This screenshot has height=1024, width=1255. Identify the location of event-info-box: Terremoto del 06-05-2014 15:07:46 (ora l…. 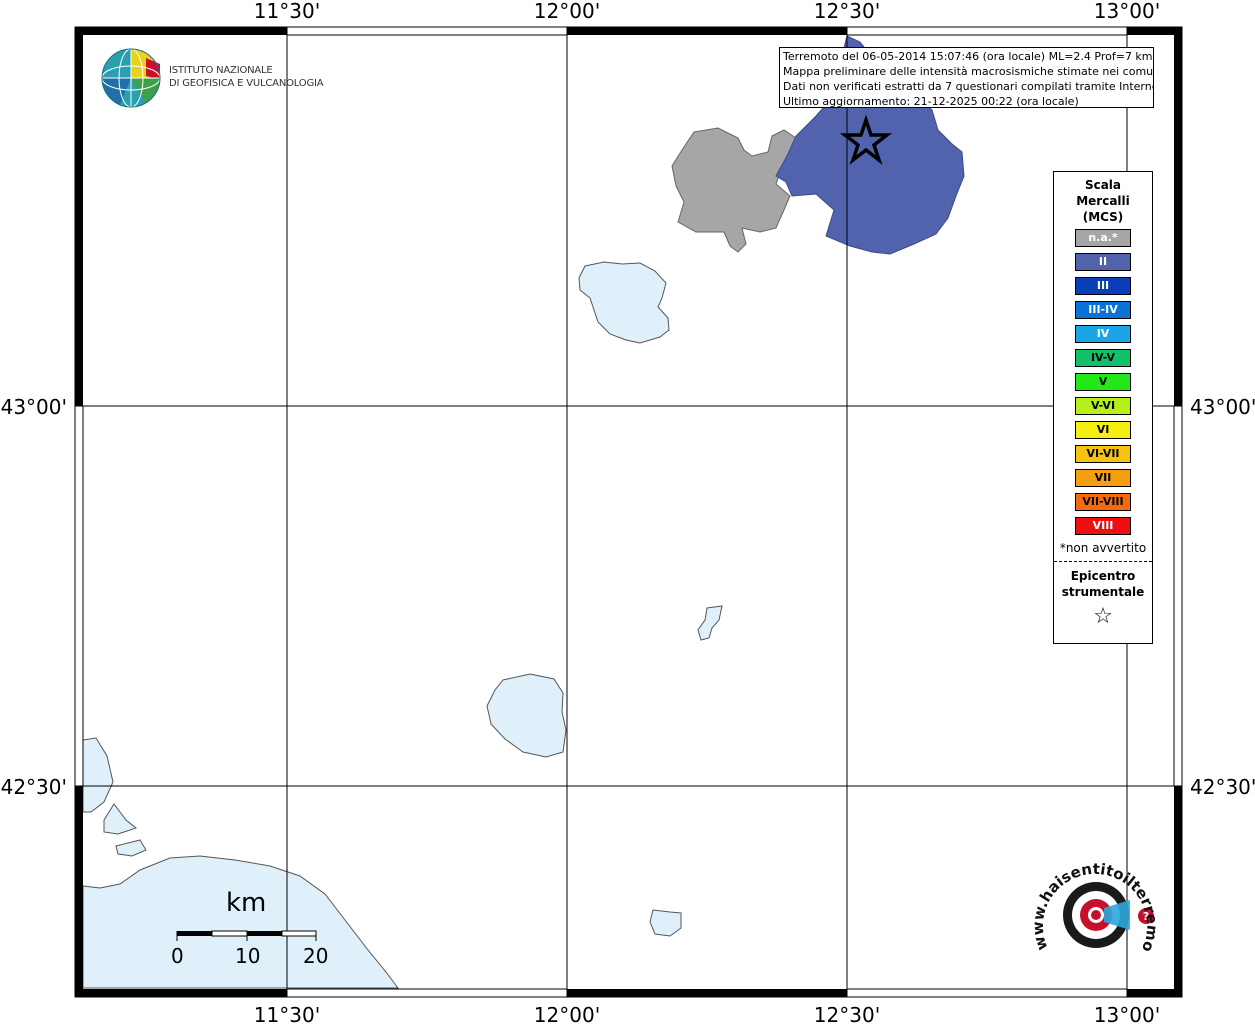
(966, 77).